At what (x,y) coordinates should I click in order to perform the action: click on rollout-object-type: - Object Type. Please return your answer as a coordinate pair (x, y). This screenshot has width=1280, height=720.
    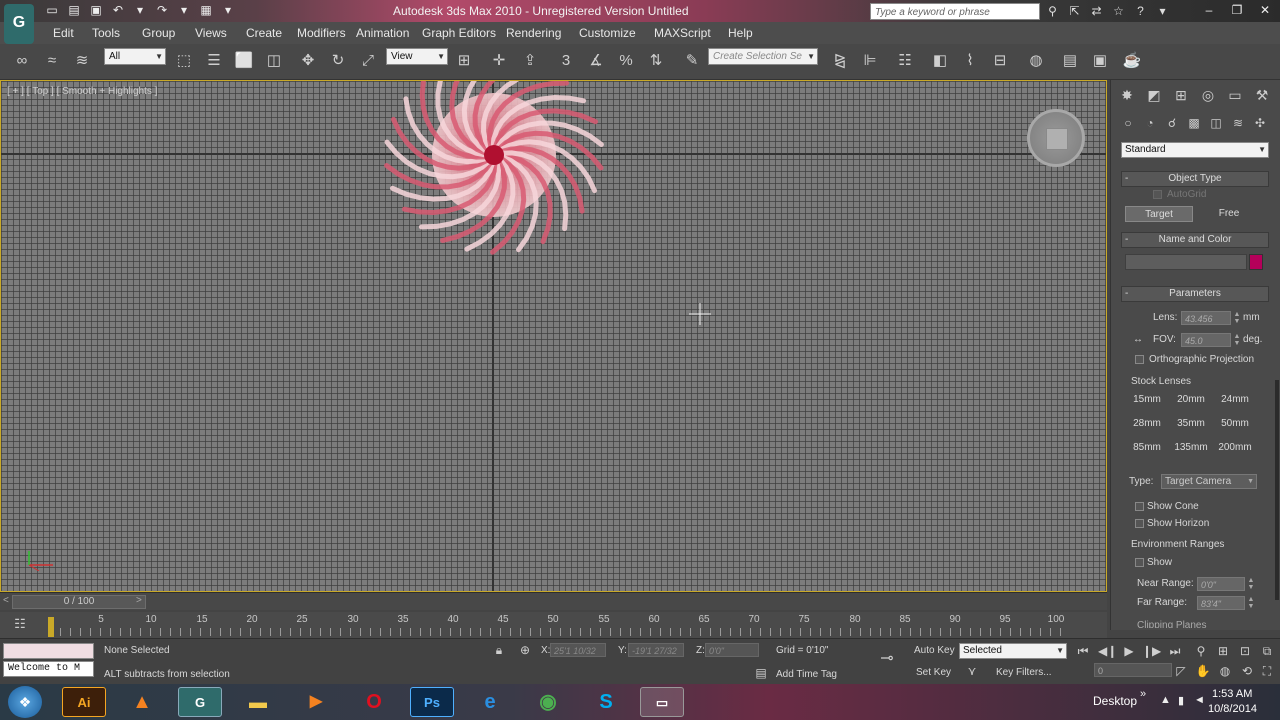
    Looking at the image, I should click on (1195, 179).